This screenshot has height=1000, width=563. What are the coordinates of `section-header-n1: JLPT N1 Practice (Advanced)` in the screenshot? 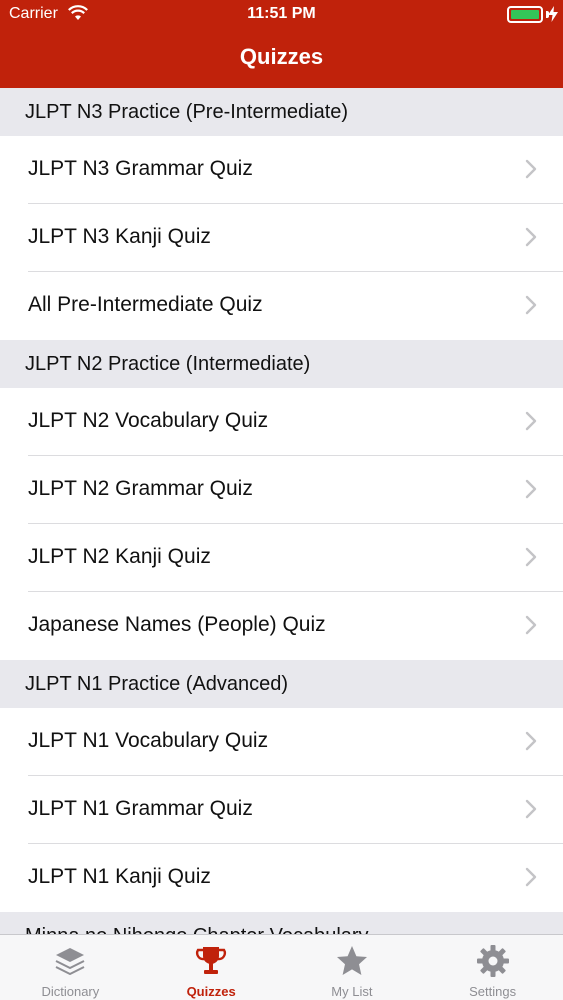 It's located at (281, 684).